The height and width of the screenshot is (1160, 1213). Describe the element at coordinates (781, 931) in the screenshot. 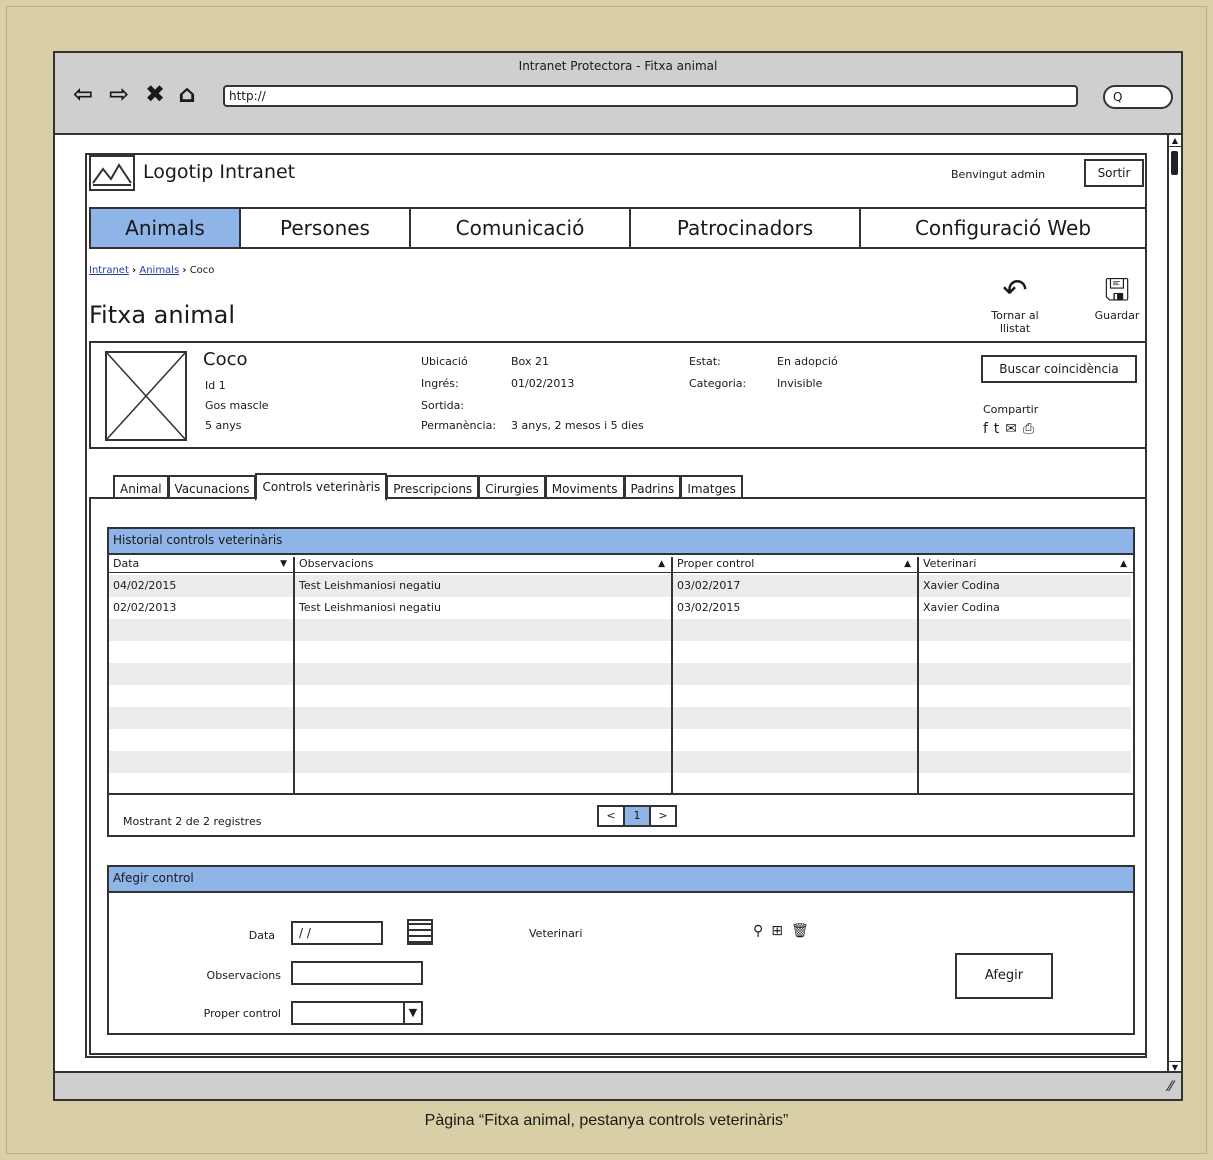

I see `add-icon: ⊞` at that location.